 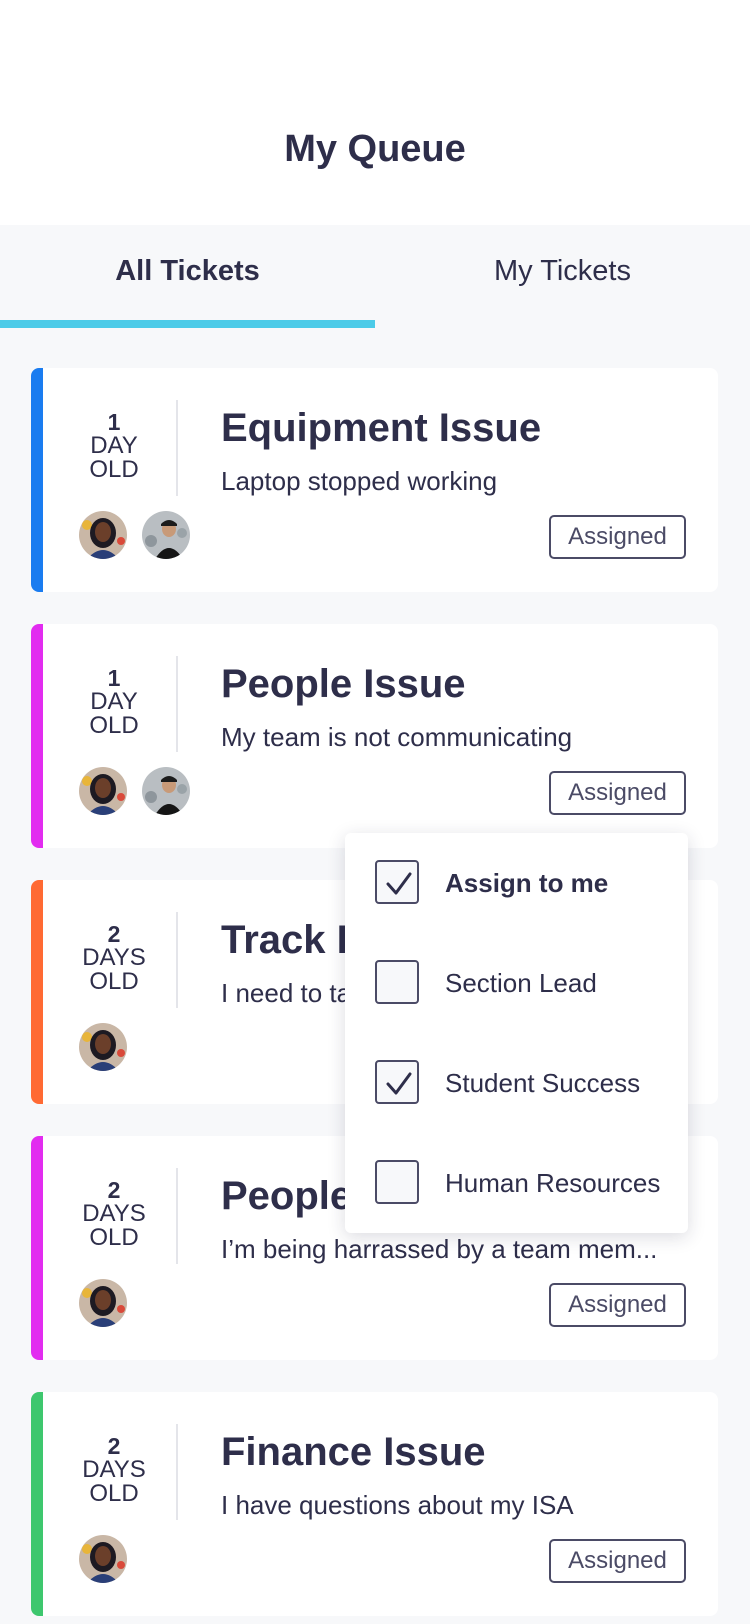 What do you see at coordinates (397, 737) in the screenshot?
I see `ticket-description: My team is not communicating` at bounding box center [397, 737].